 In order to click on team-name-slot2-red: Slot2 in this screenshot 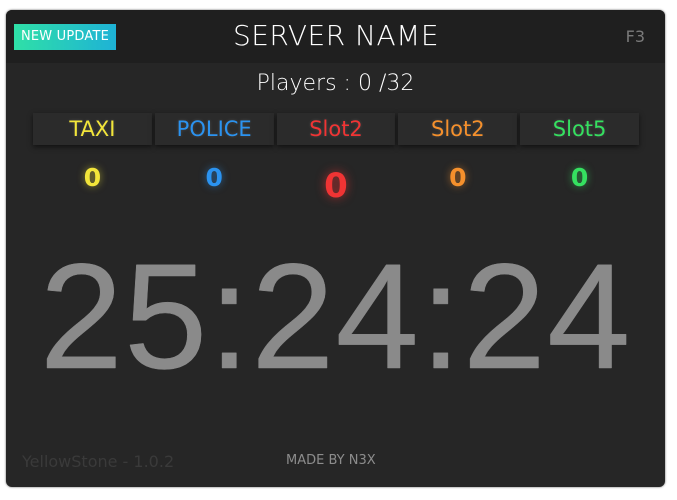, I will do `click(336, 129)`.